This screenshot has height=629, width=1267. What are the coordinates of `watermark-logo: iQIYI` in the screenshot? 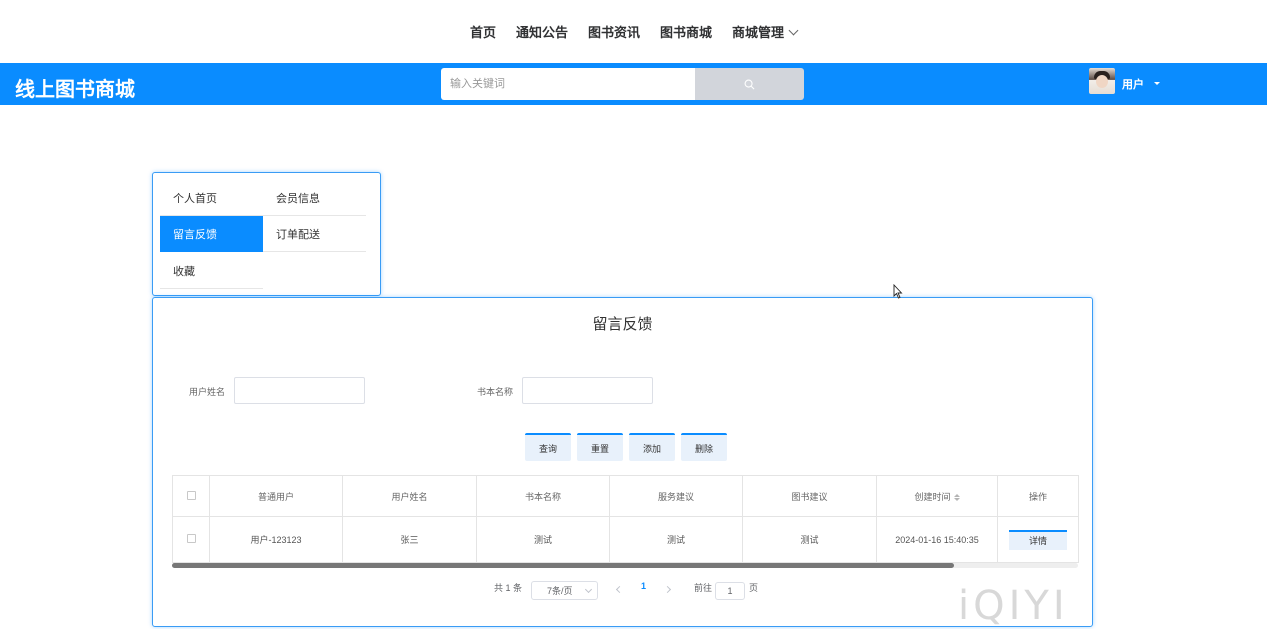 It's located at (1013, 606).